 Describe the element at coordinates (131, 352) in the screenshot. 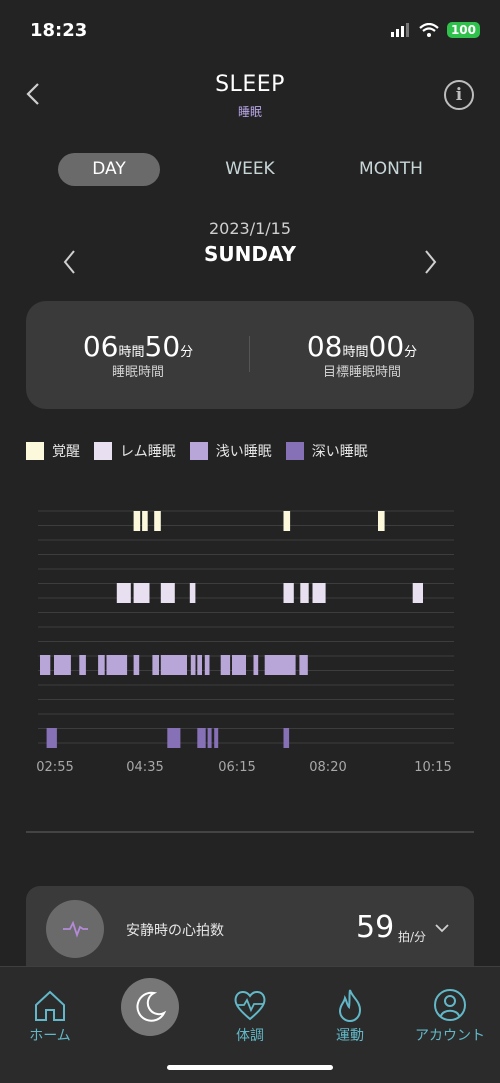

I see `sleep-hour-unit: 時間` at that location.